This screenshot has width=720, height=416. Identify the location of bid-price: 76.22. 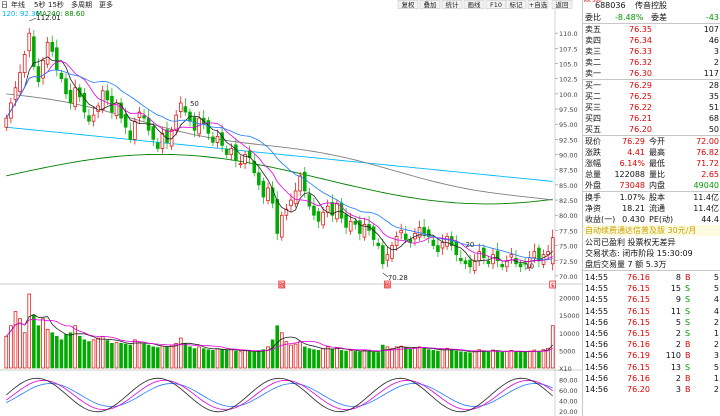
(640, 107).